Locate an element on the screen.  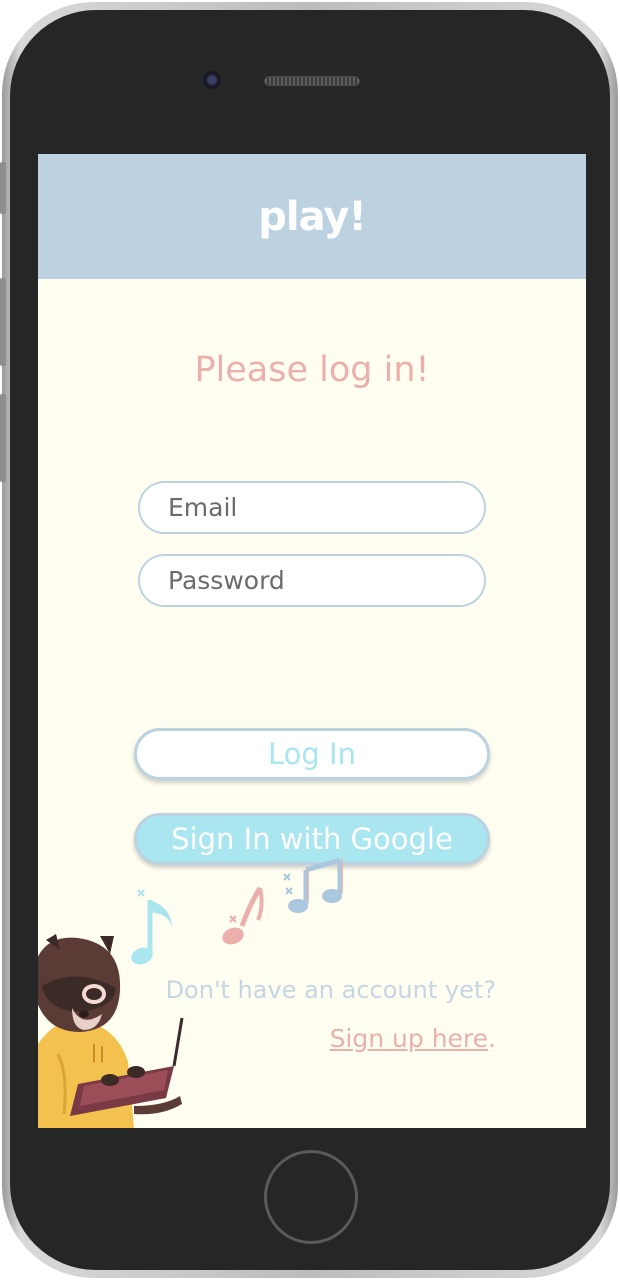
volume-down-button is located at coordinates (3, 438).